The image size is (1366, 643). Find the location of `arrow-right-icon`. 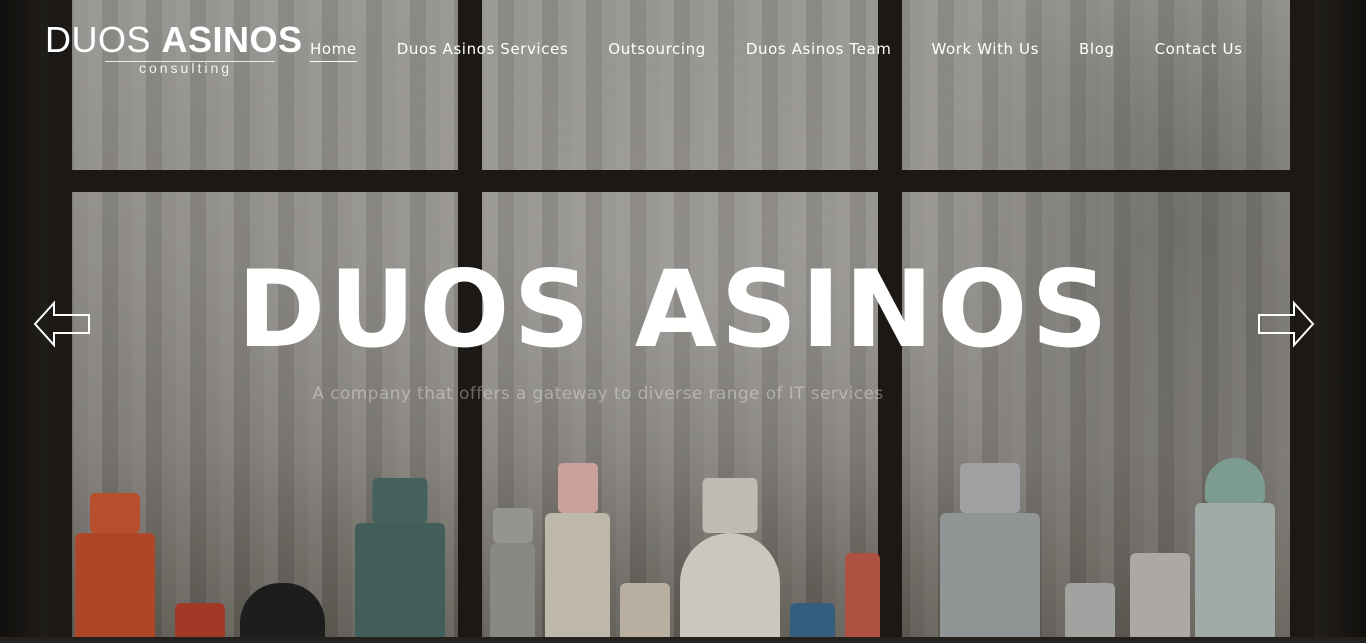

arrow-right-icon is located at coordinates (1286, 324).